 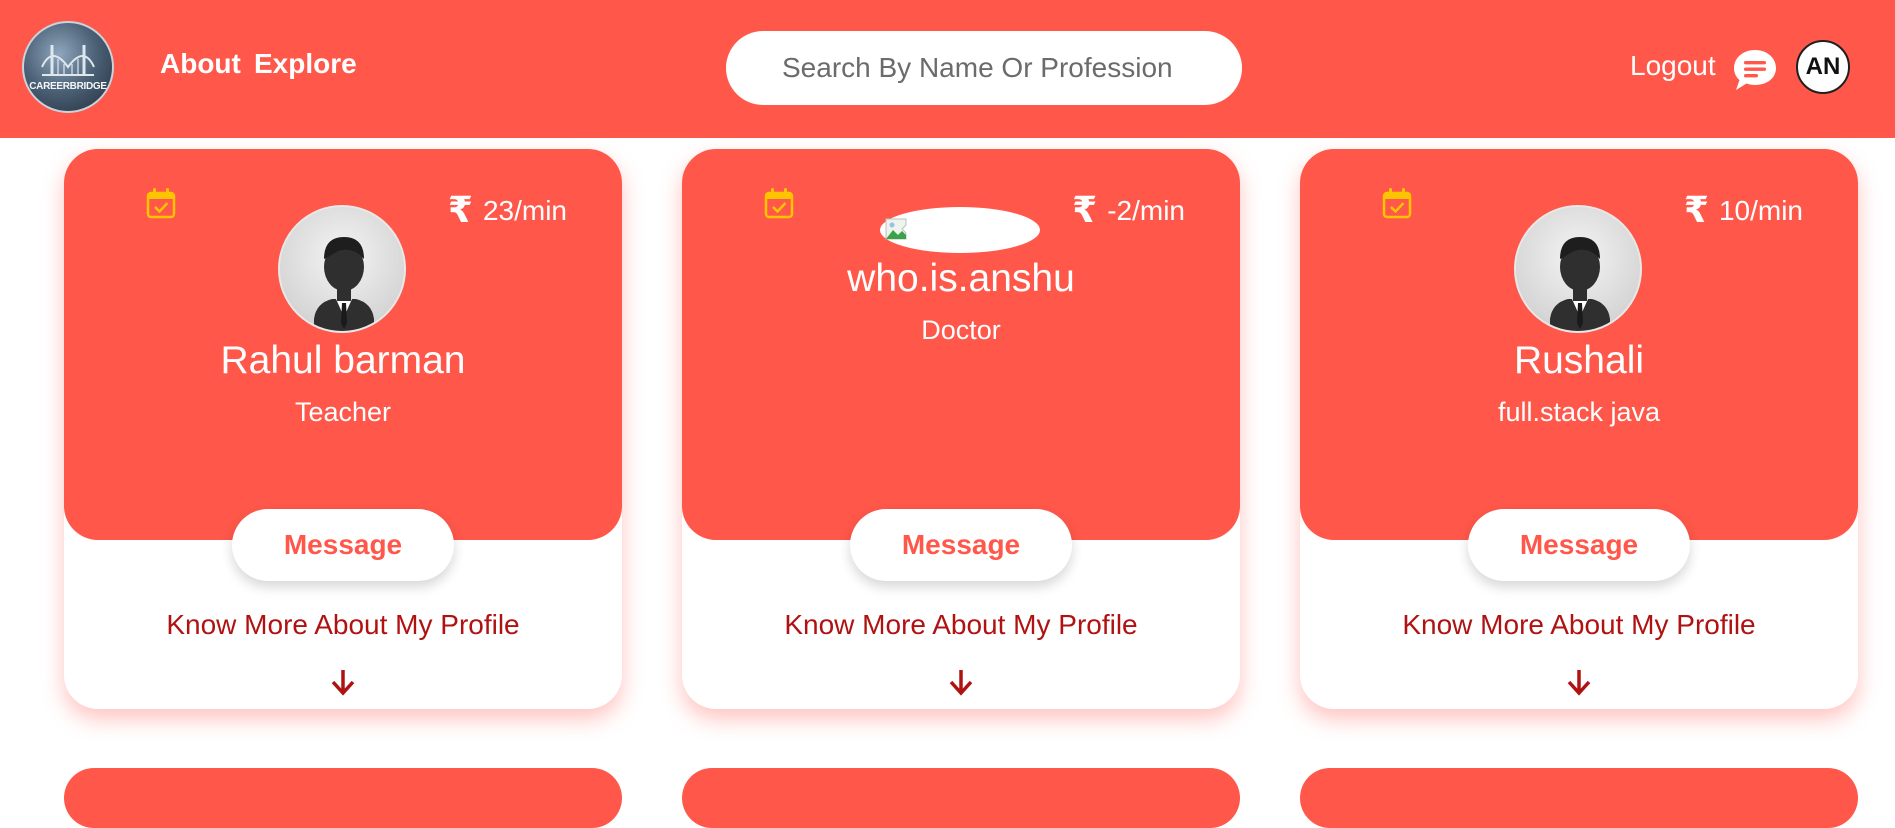 I want to click on profile-name: Rushali, so click(x=1579, y=360).